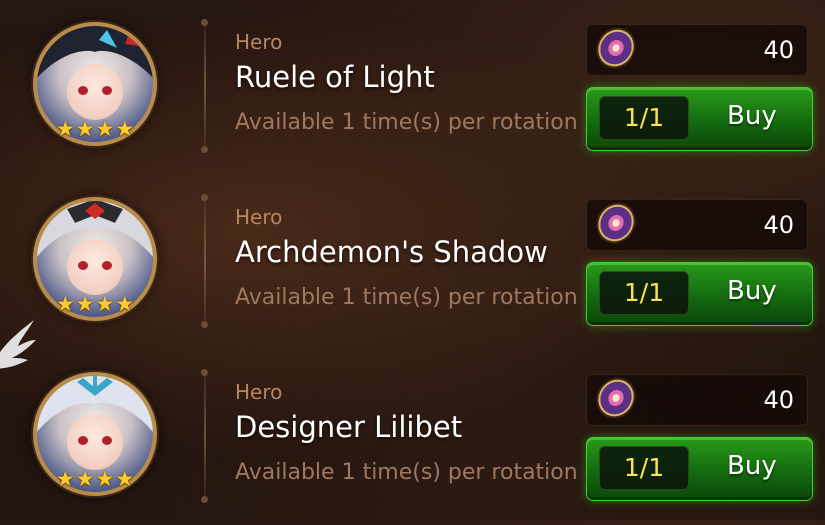 The image size is (825, 525). Describe the element at coordinates (349, 427) in the screenshot. I see `hero-name: Designer Lilibet` at that location.